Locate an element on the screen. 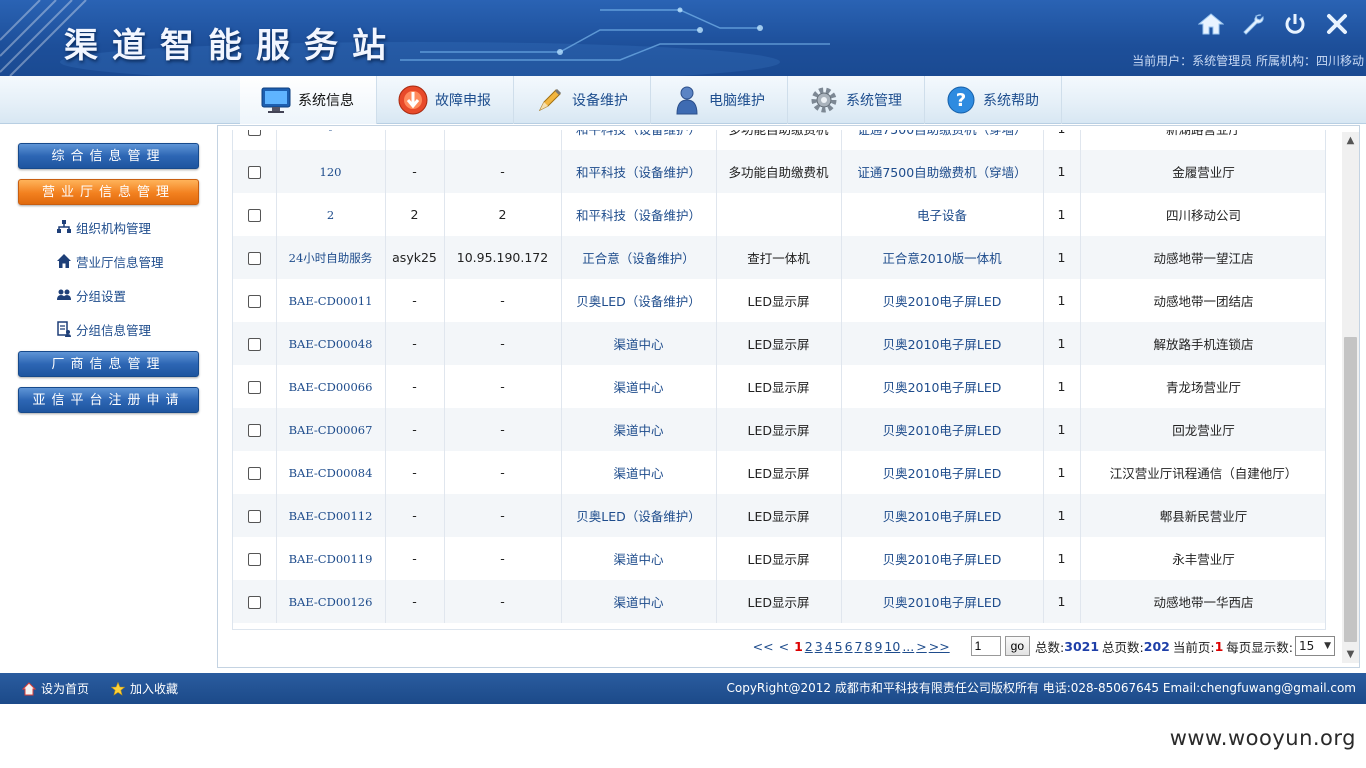 The height and width of the screenshot is (768, 1366). add-favorites-label: 加入收藏 is located at coordinates (154, 689).